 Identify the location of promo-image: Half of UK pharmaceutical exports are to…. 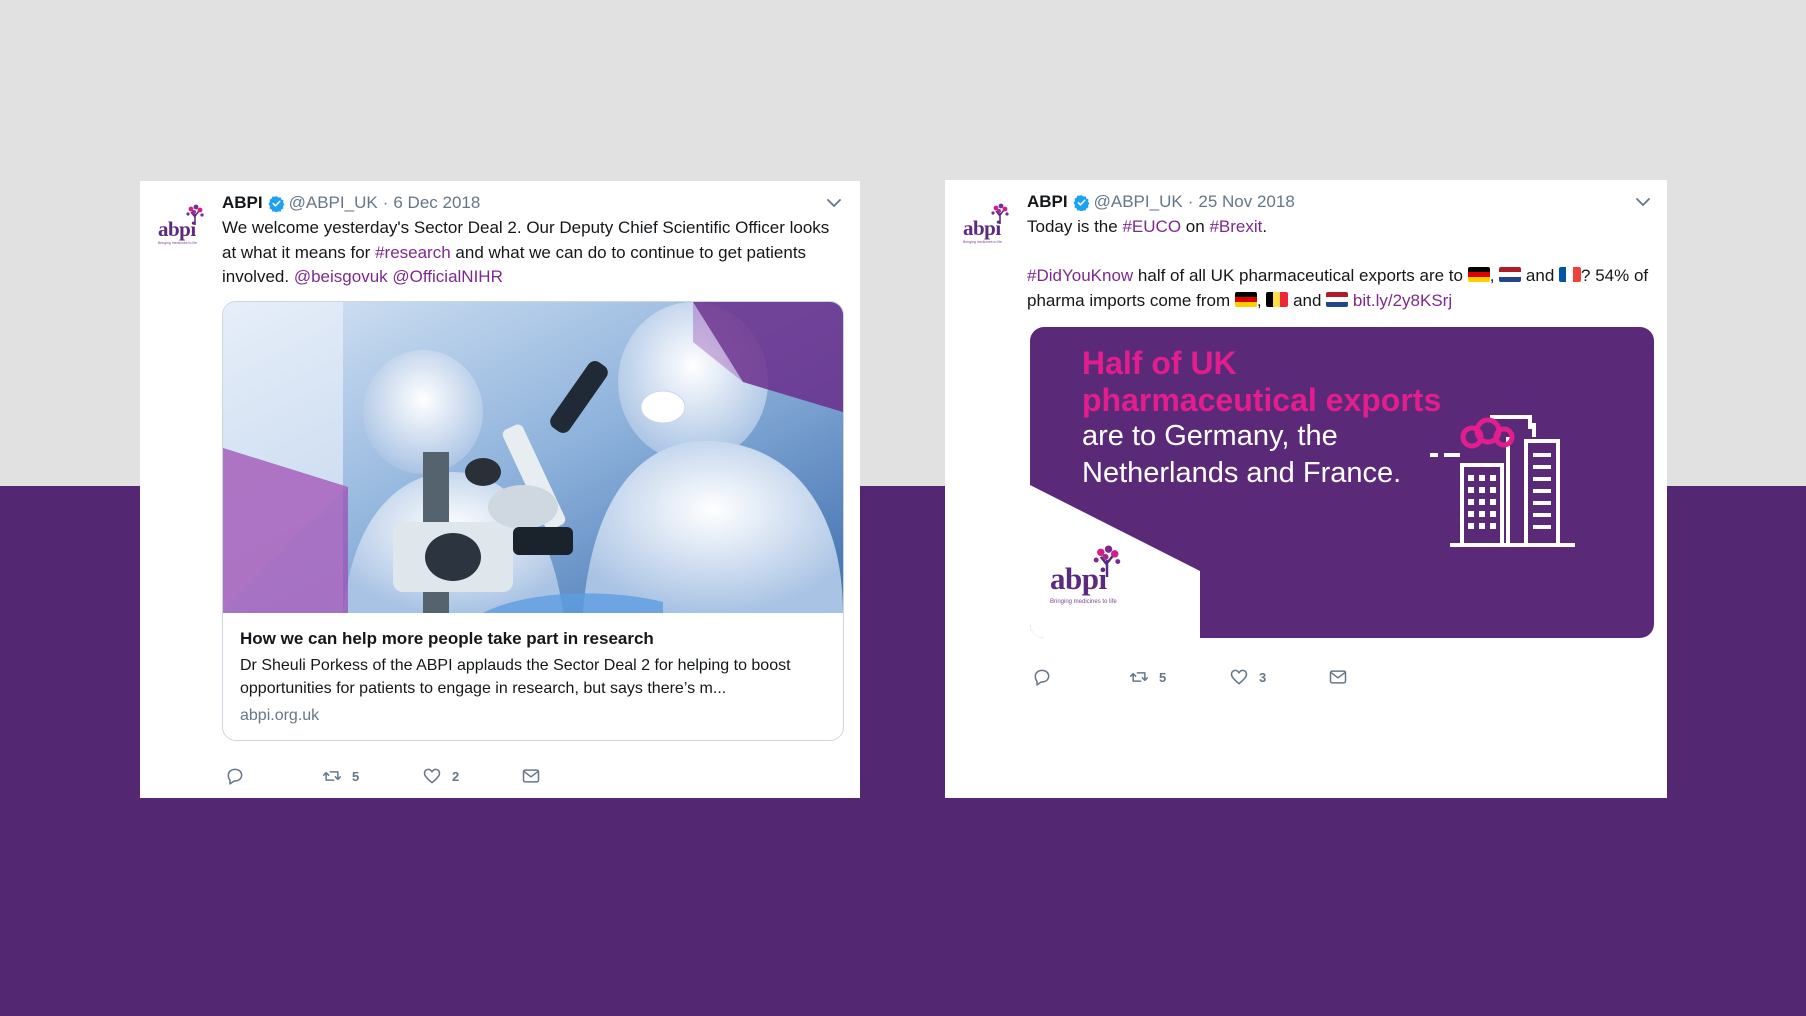
(1342, 482).